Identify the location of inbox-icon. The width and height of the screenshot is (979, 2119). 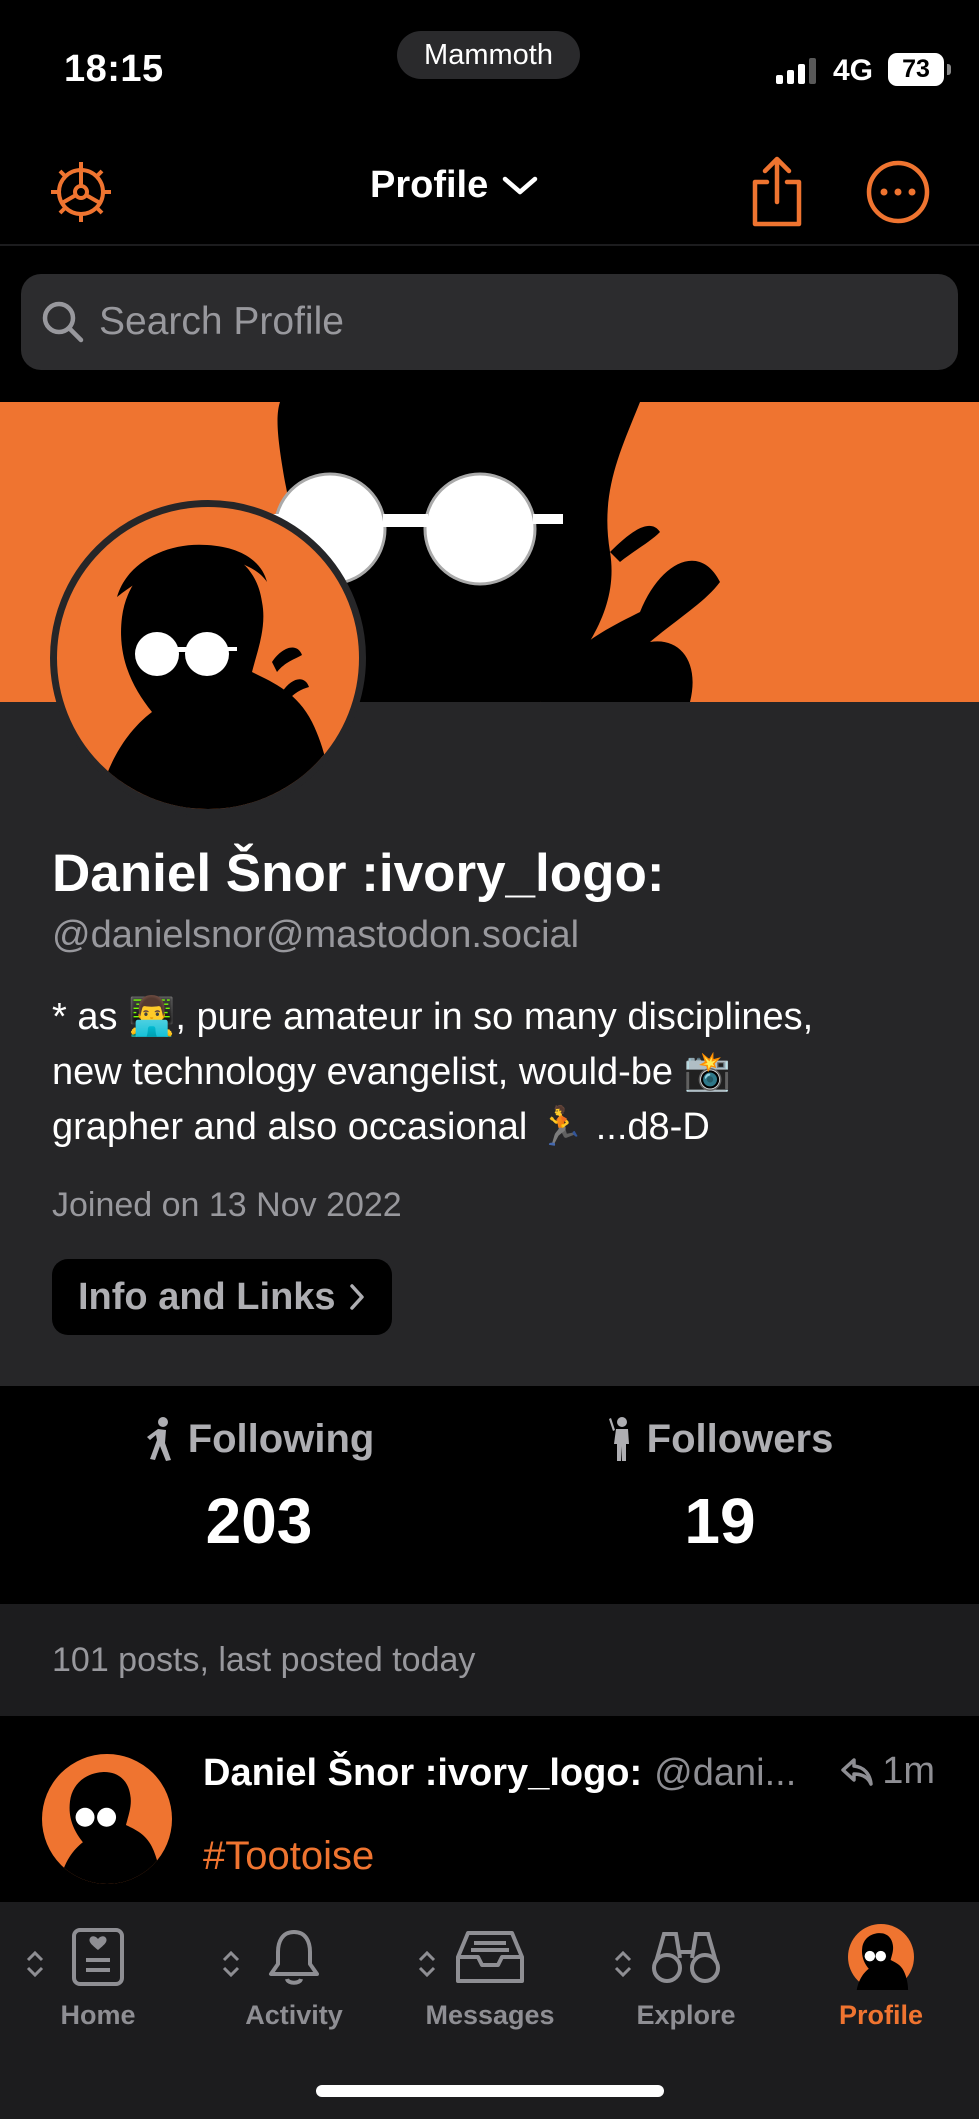
(490, 1957).